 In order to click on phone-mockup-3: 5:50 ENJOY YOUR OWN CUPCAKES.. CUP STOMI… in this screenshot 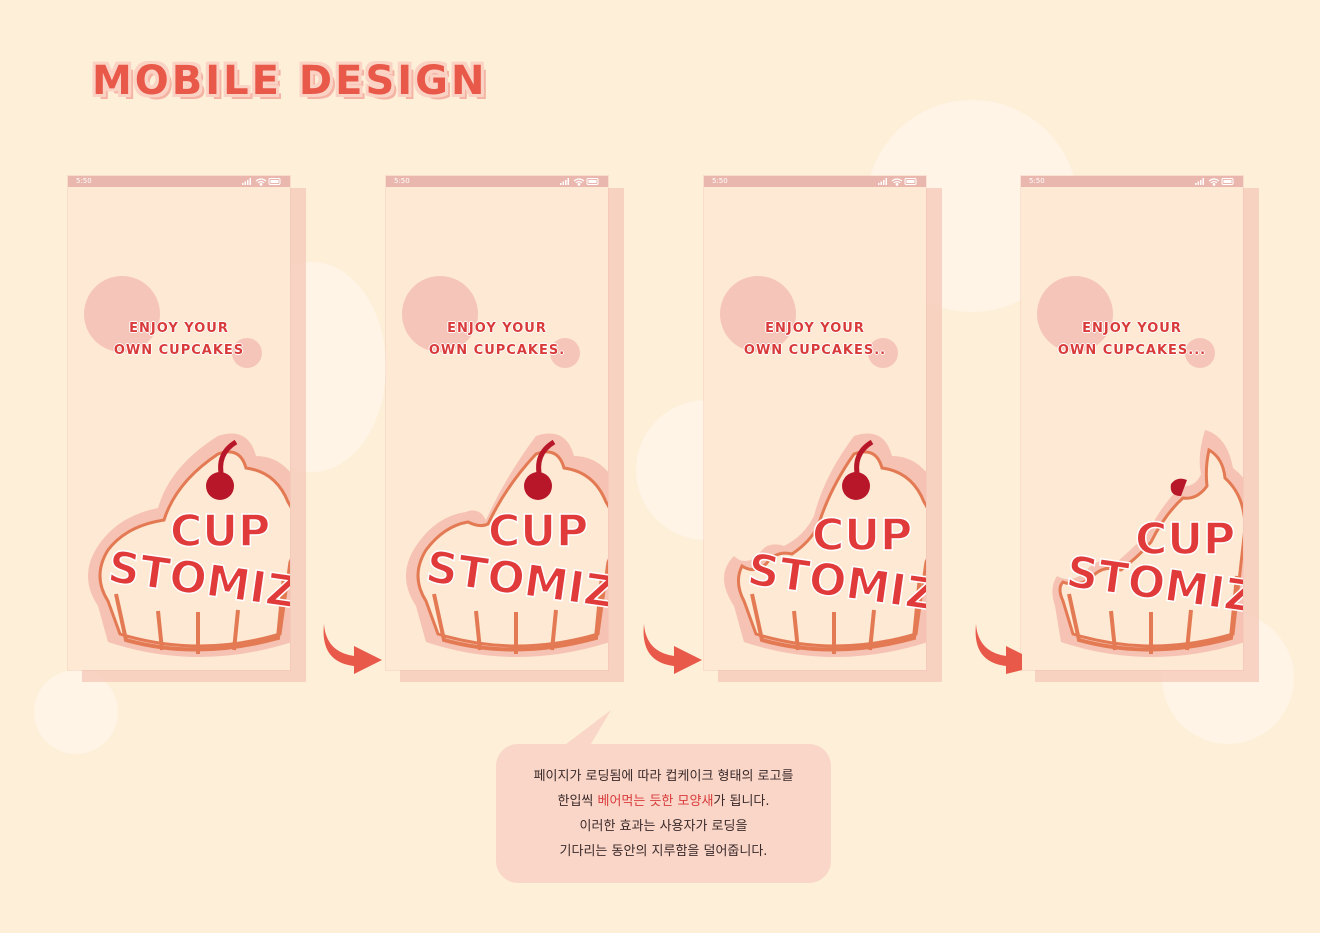, I will do `click(823, 429)`.